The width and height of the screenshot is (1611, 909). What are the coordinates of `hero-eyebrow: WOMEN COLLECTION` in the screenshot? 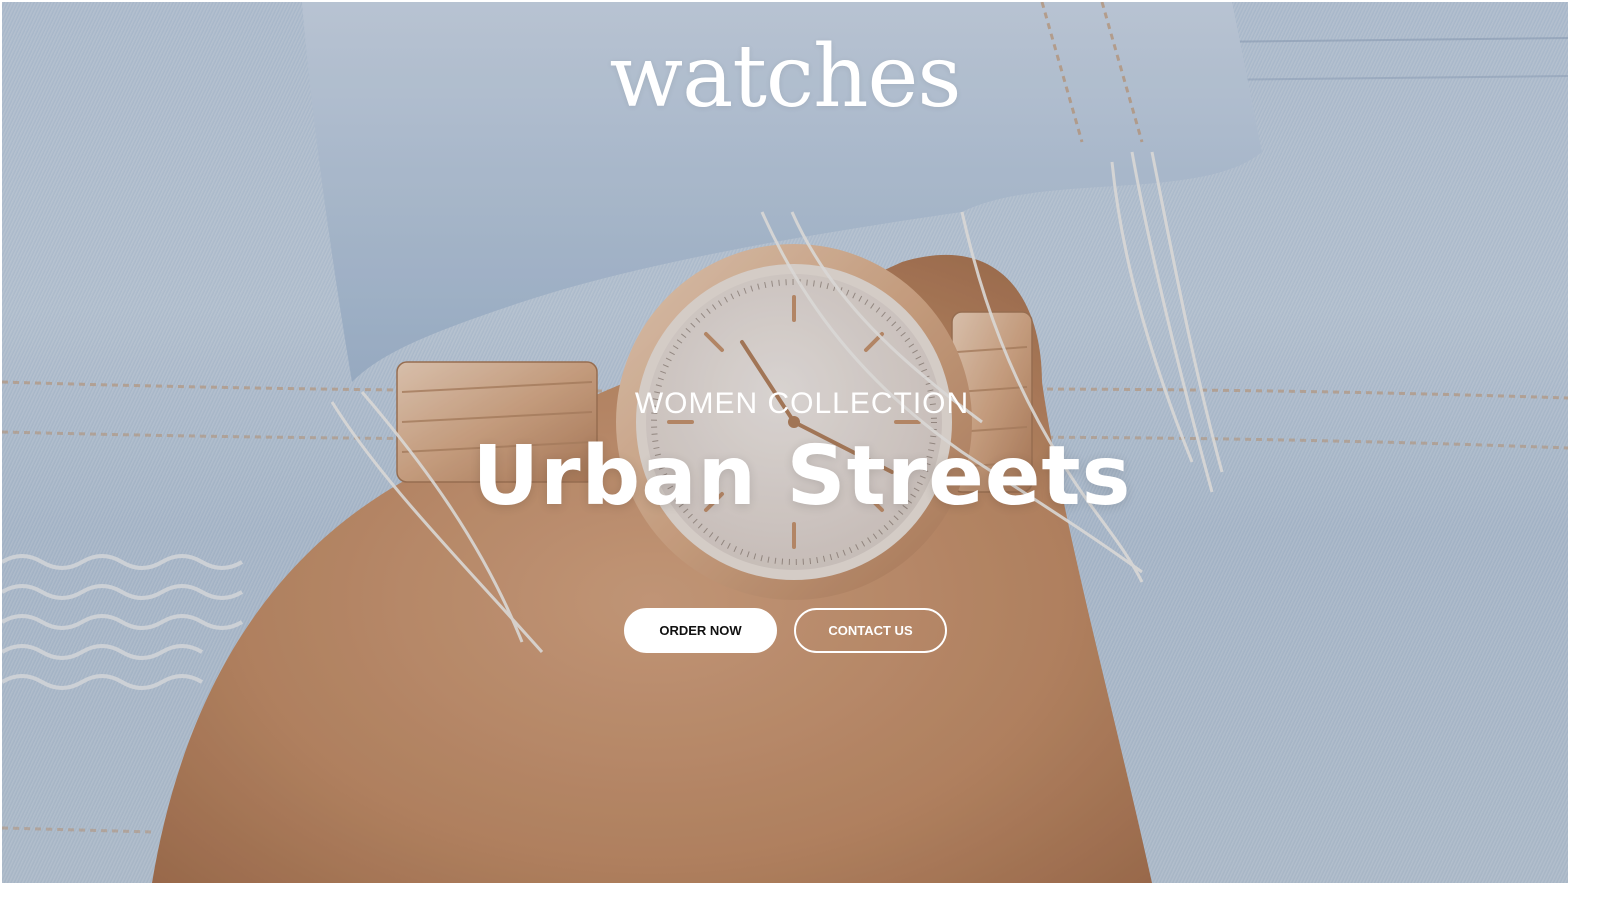 It's located at (802, 403).